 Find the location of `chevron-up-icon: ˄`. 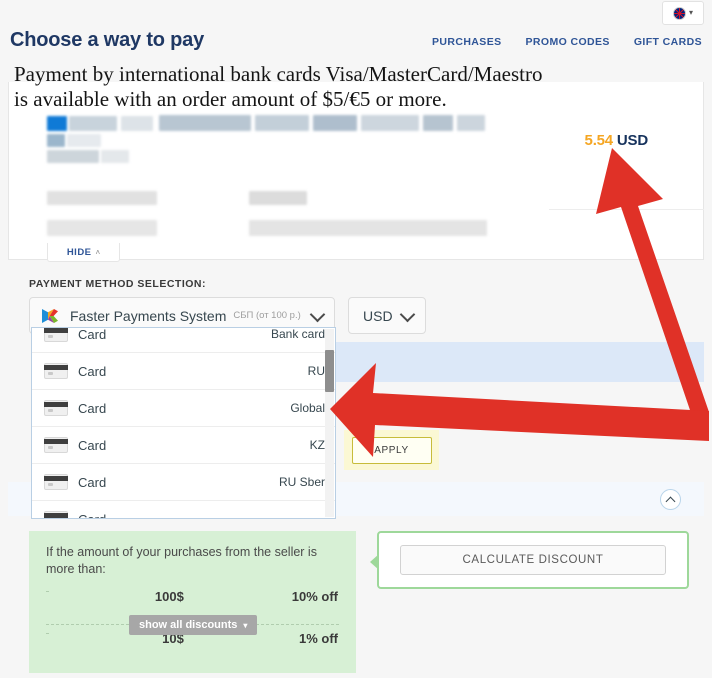

chevron-up-icon: ˄ is located at coordinates (98, 252).